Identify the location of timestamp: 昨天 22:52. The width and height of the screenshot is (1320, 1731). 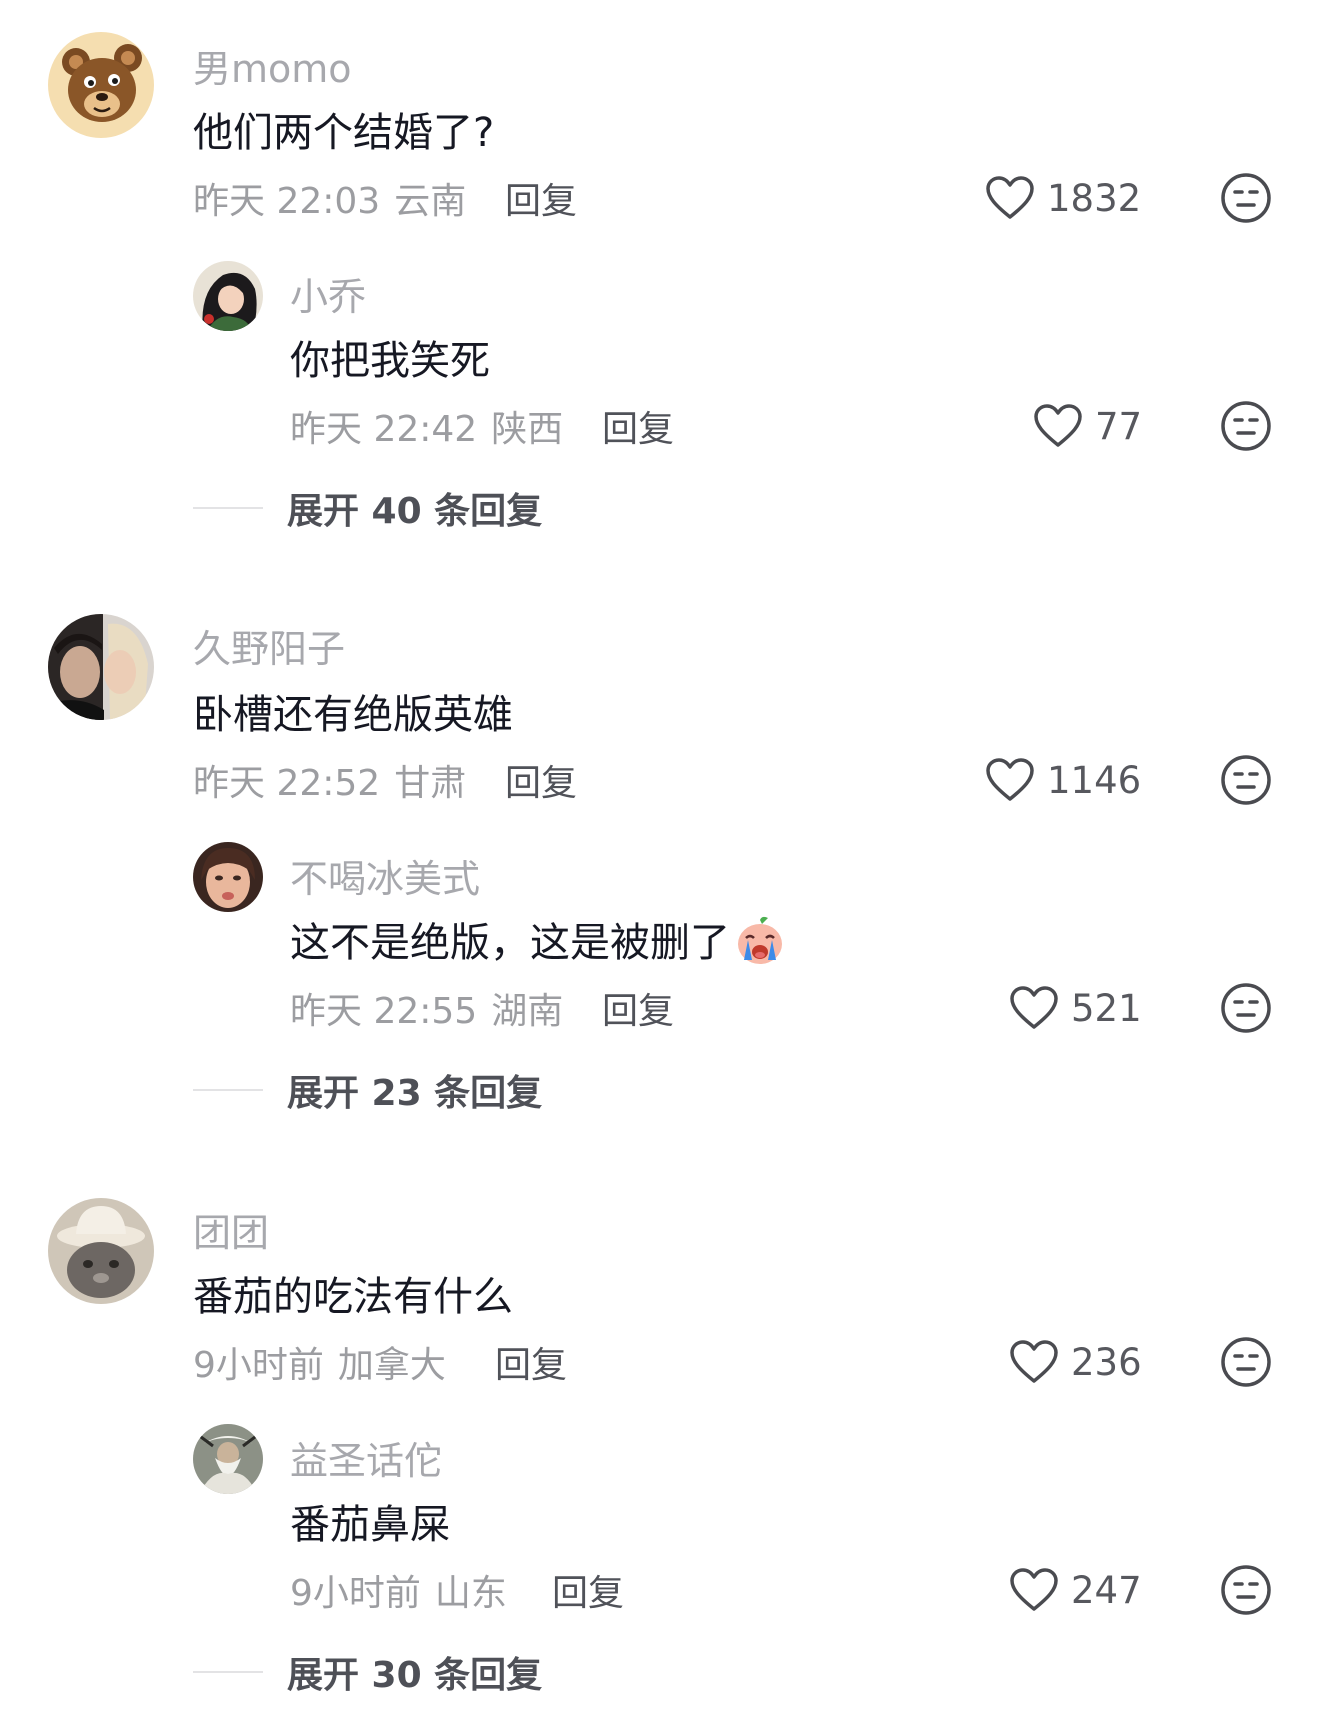
(287, 783).